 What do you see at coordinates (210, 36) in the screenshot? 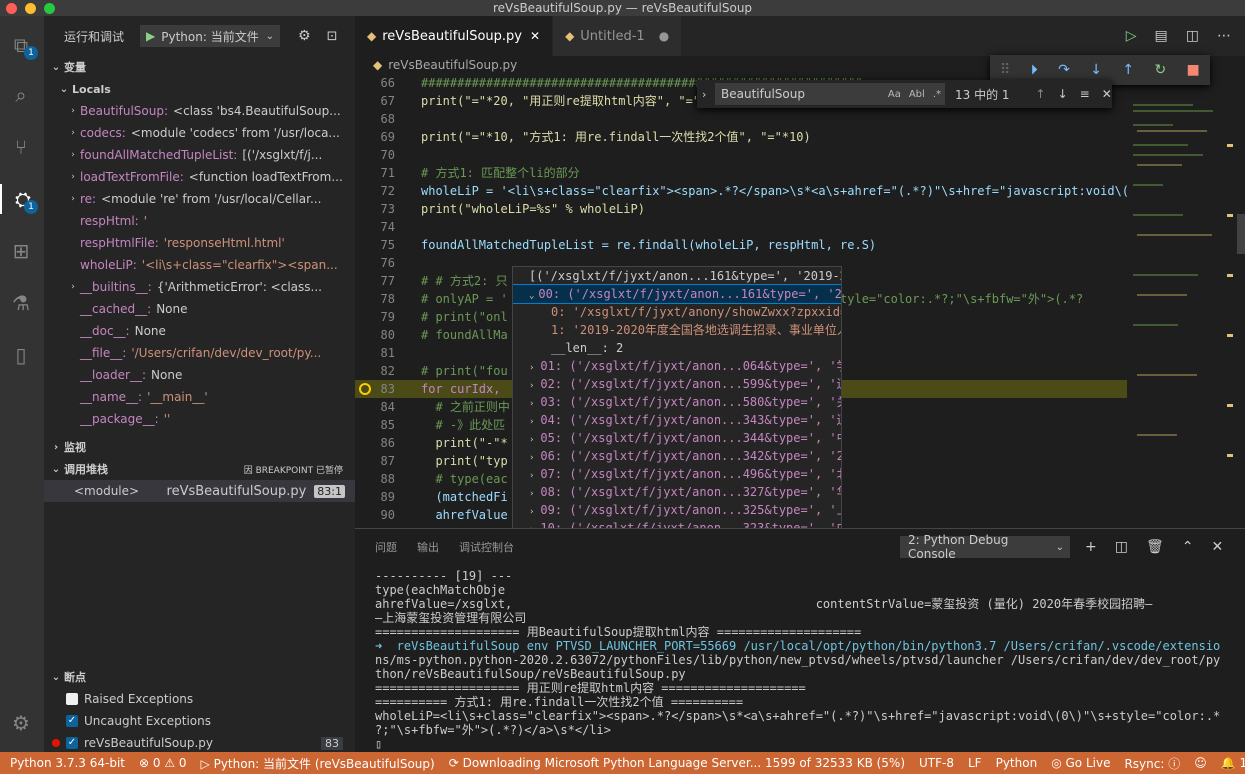
I see `launch-config-select: ▶ Python: 当前文件 ⌄` at bounding box center [210, 36].